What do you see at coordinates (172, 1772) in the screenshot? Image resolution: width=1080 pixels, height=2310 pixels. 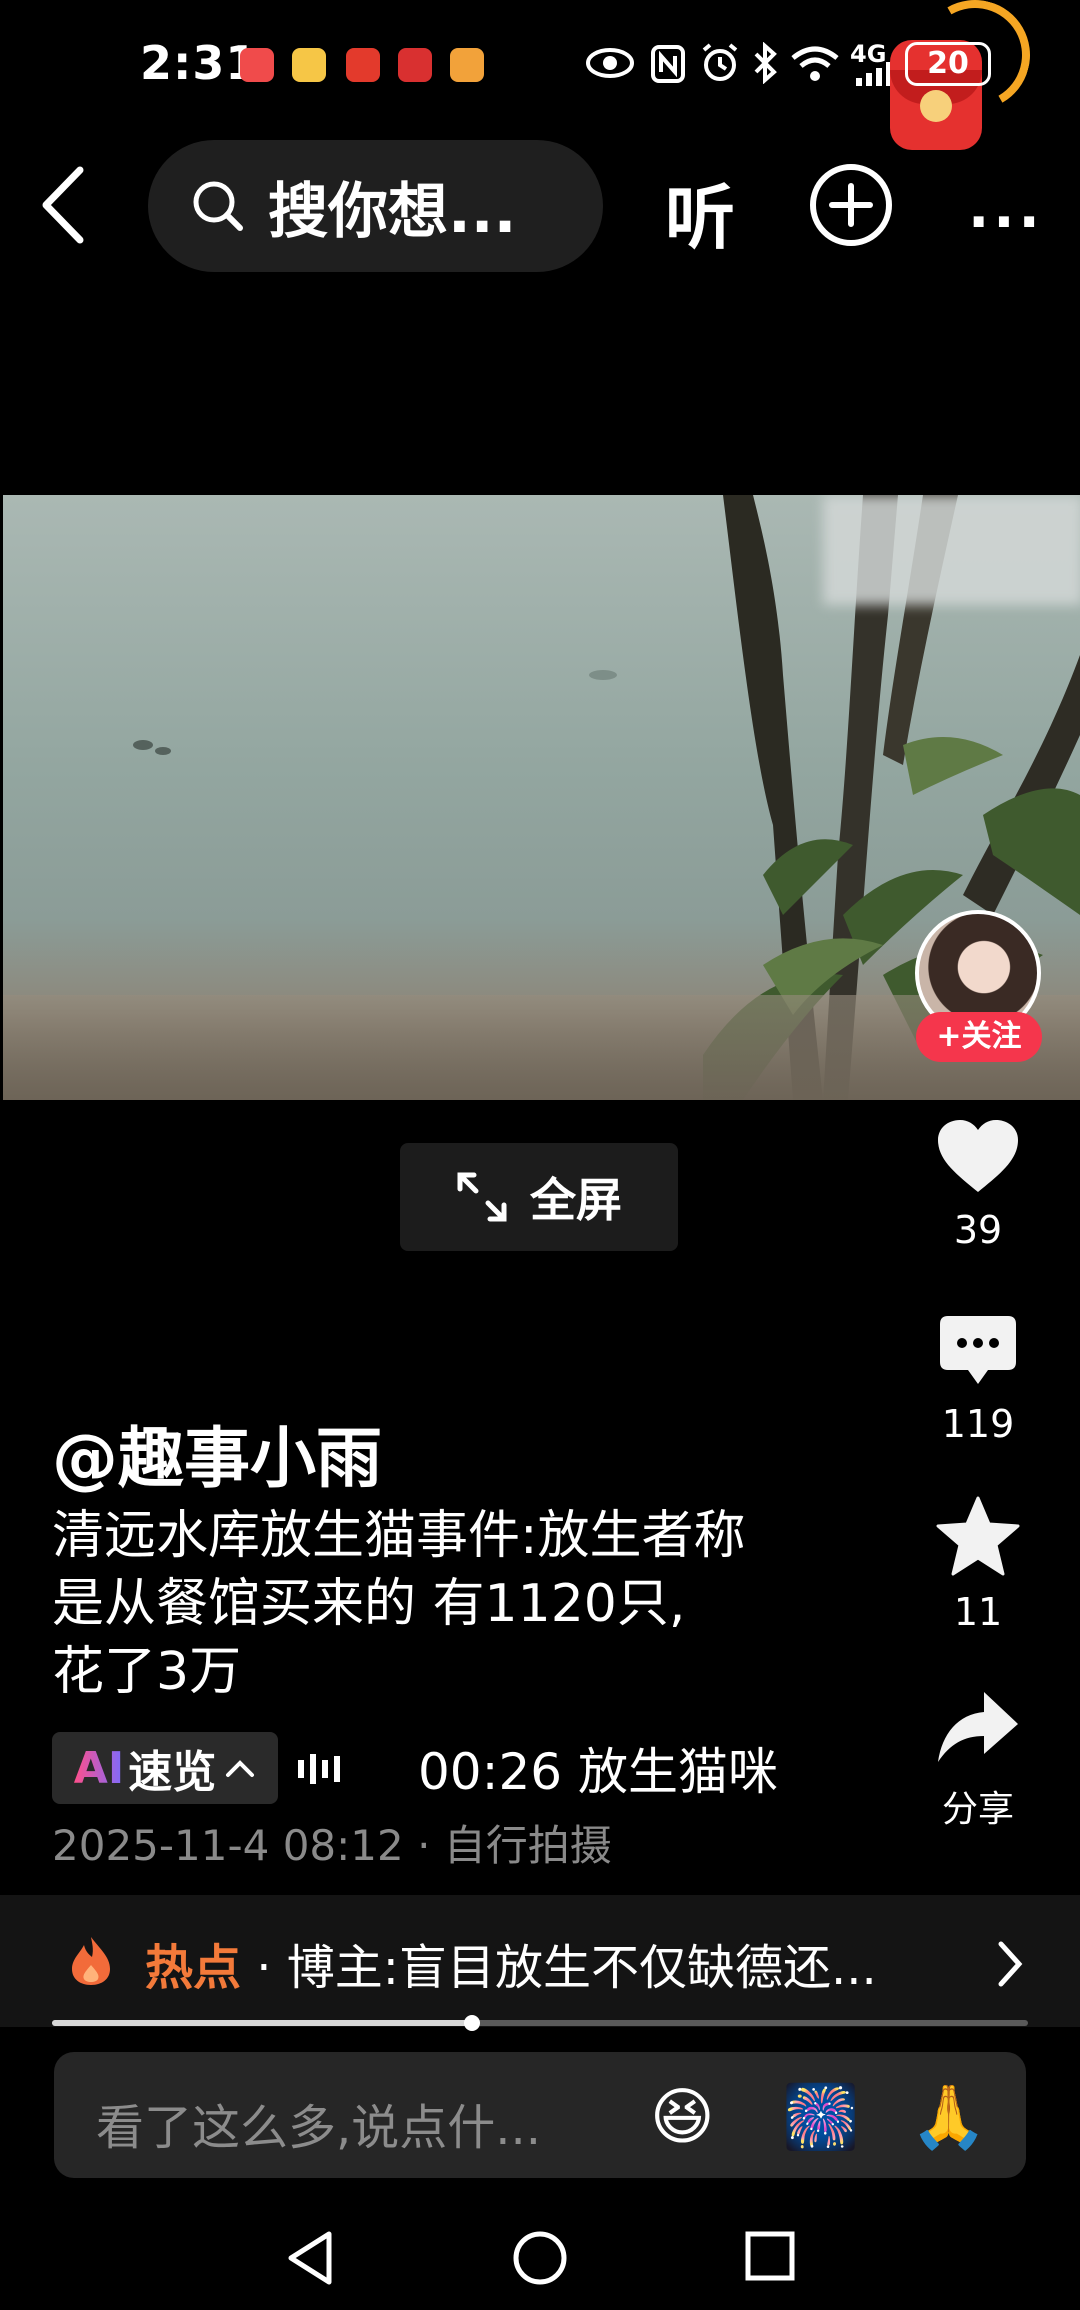 I see `ai-summary-label: 速览` at bounding box center [172, 1772].